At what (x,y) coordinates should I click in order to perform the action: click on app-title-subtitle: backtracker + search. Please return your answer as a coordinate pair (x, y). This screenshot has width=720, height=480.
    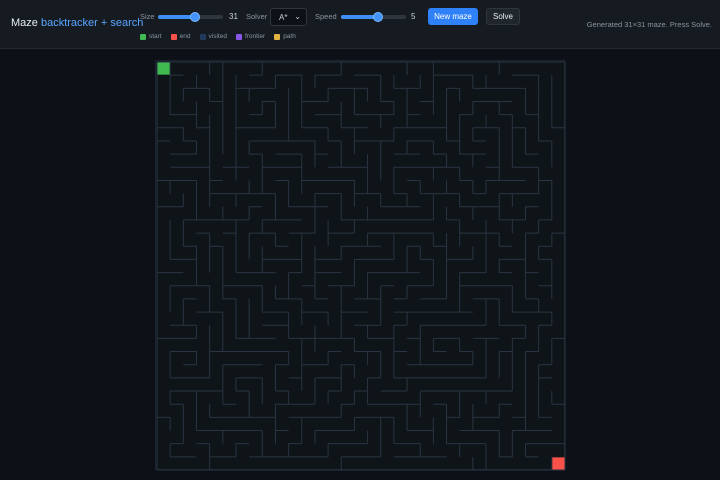
    Looking at the image, I should click on (92, 23).